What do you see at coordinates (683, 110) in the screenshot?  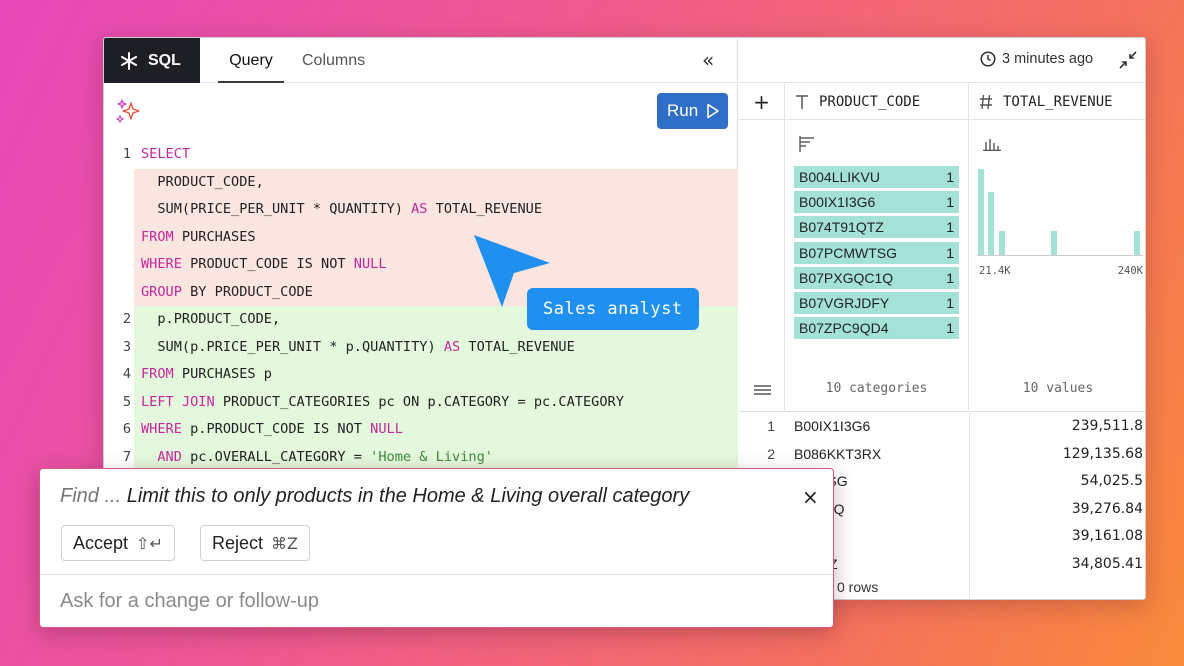 I see `run-label: Run` at bounding box center [683, 110].